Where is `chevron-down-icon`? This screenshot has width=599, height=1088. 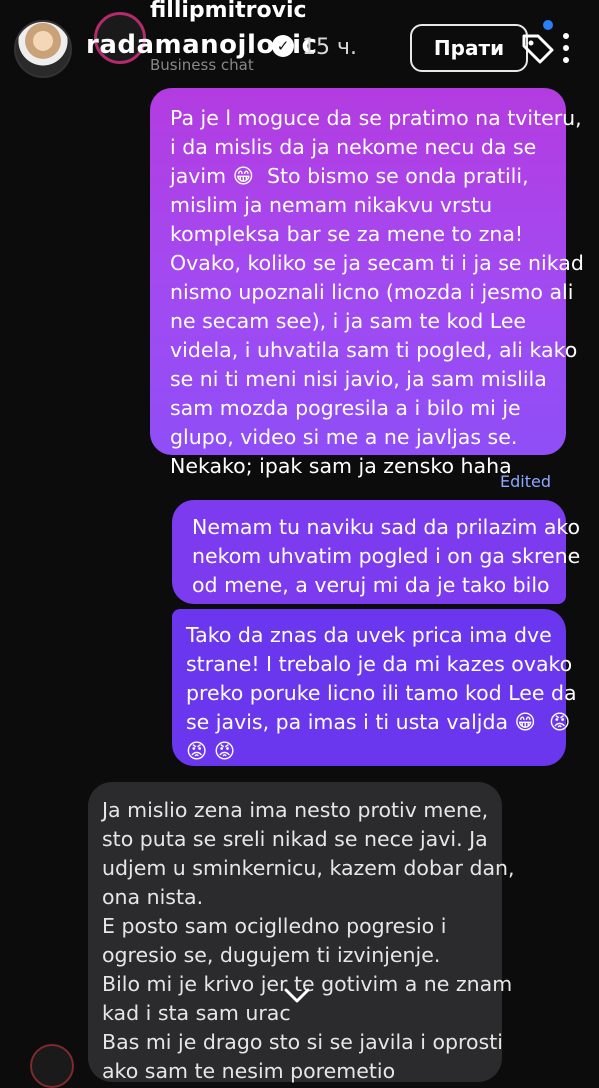
chevron-down-icon is located at coordinates (297, 996).